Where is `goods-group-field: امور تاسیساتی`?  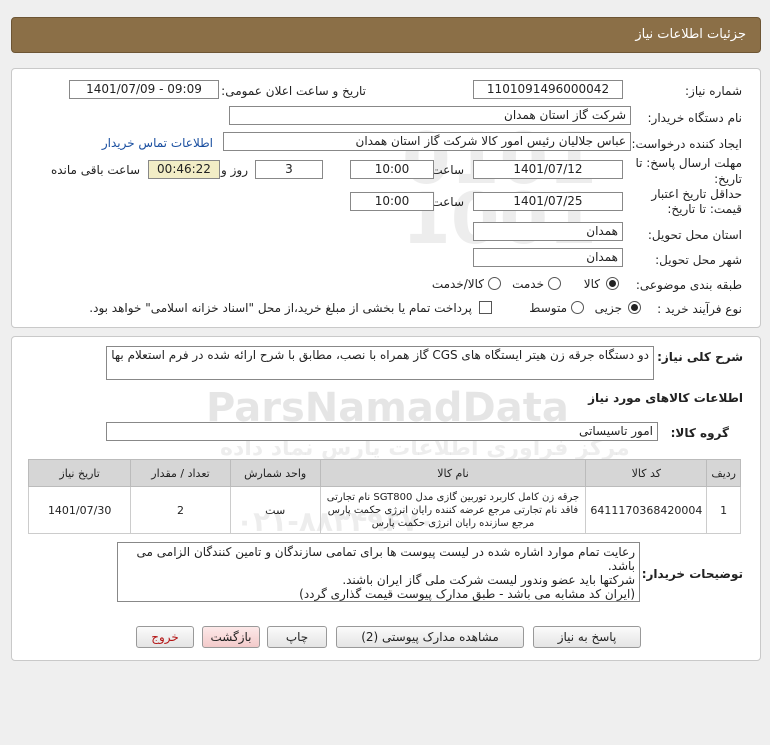
goods-group-field: امور تاسیساتی is located at coordinates (382, 431).